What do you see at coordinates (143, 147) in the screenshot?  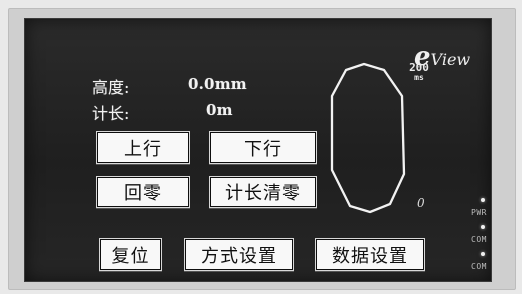 I see `up-button: 上行` at bounding box center [143, 147].